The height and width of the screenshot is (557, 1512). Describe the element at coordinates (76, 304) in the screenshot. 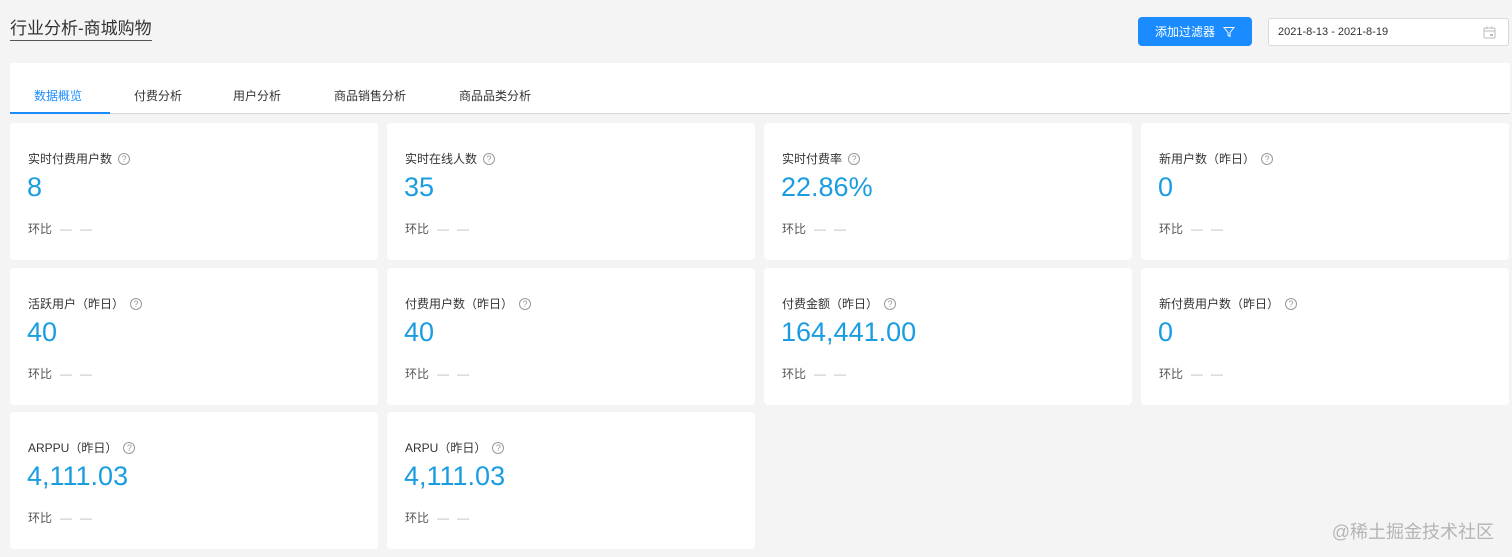

I see `metric-label: 活跃用户（昨日）` at that location.